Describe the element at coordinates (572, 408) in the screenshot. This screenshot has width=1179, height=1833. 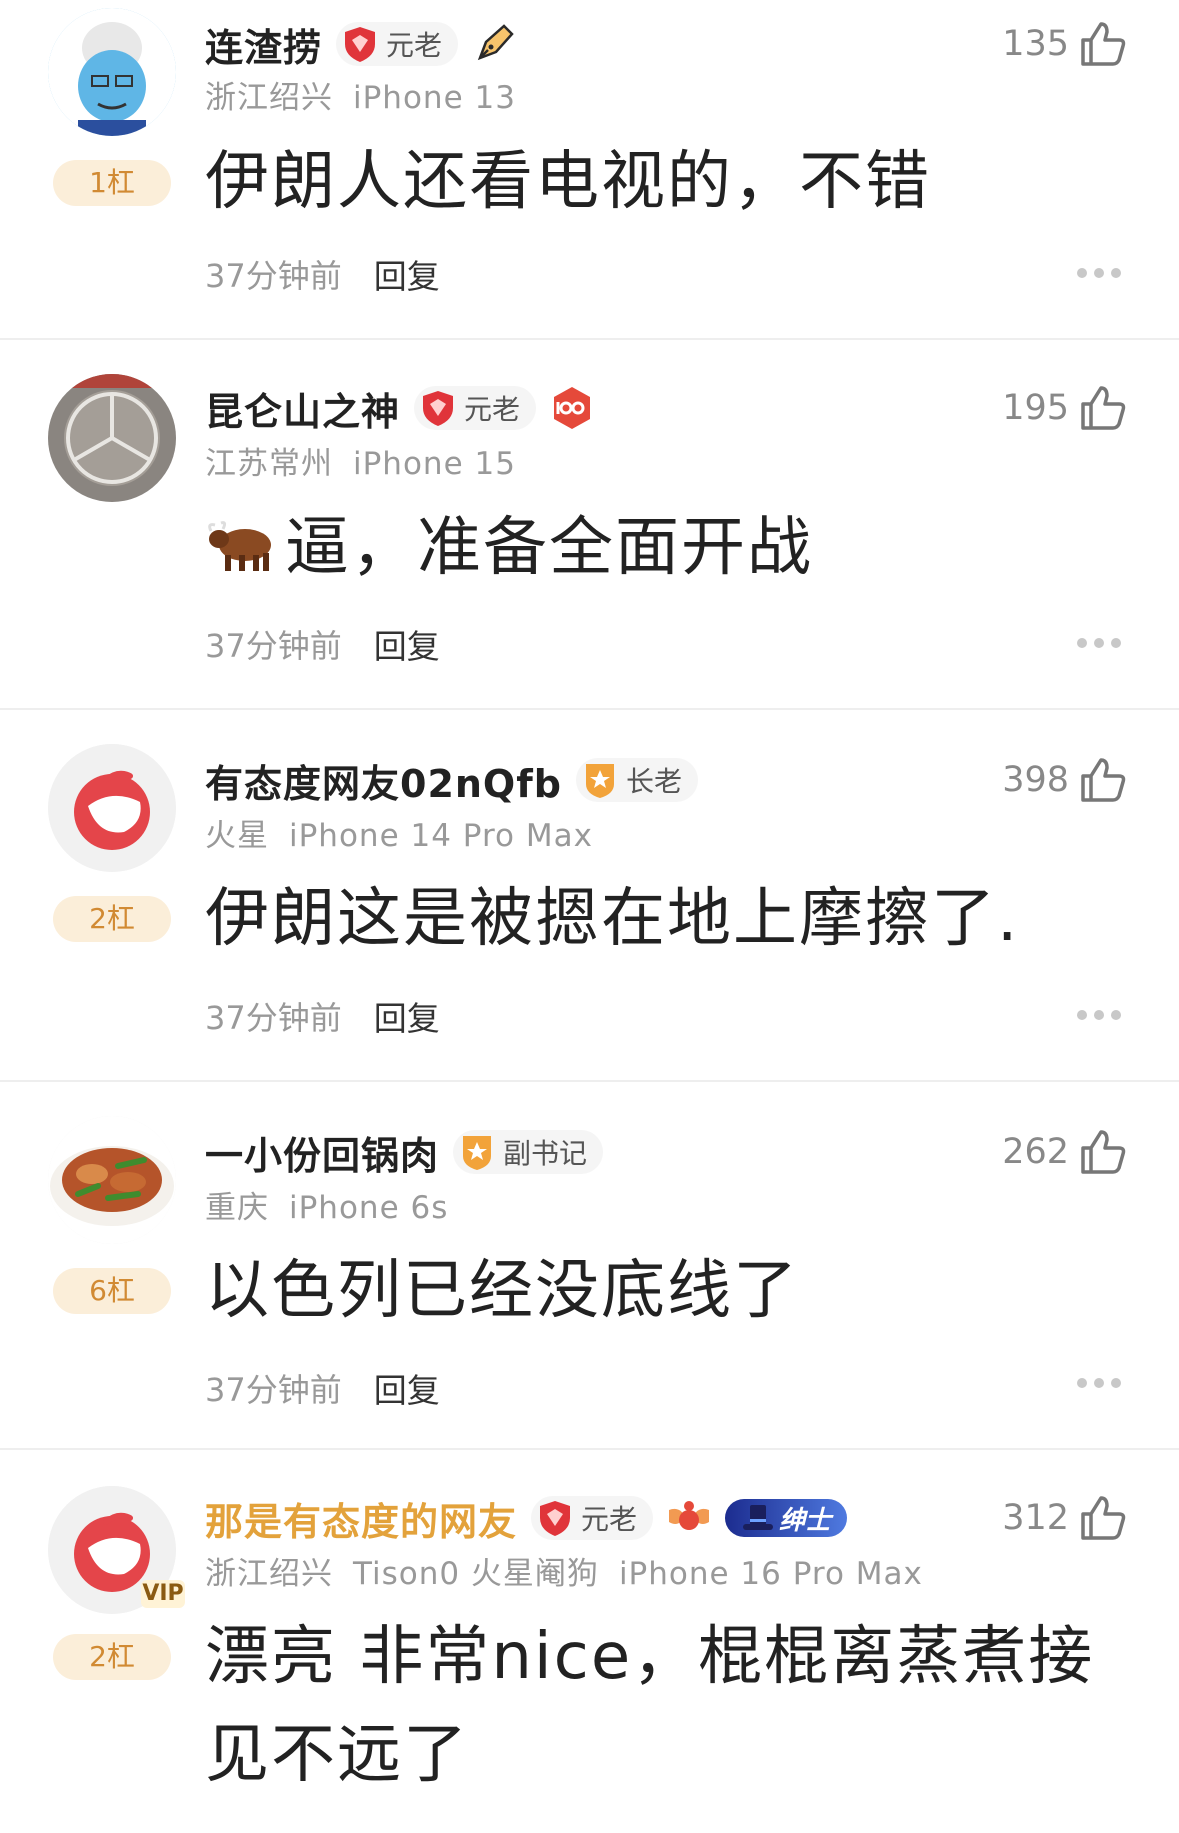
I see `100-medal-icon` at that location.